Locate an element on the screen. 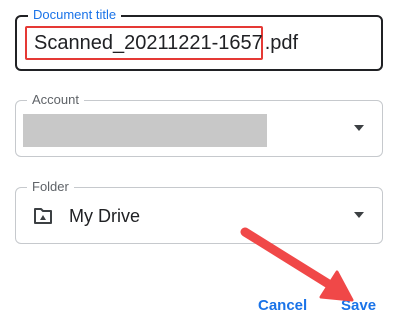 This screenshot has width=398, height=323. document-title-input: Scanned_20211221-1657 .pdf is located at coordinates (161, 43).